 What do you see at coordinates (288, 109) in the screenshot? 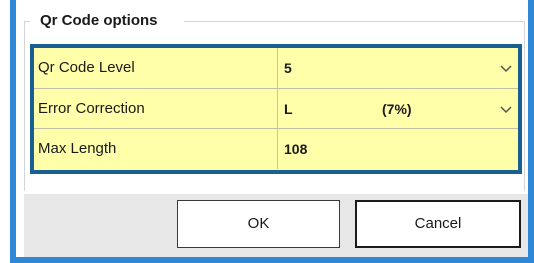
I see `error-correction-value: L` at bounding box center [288, 109].